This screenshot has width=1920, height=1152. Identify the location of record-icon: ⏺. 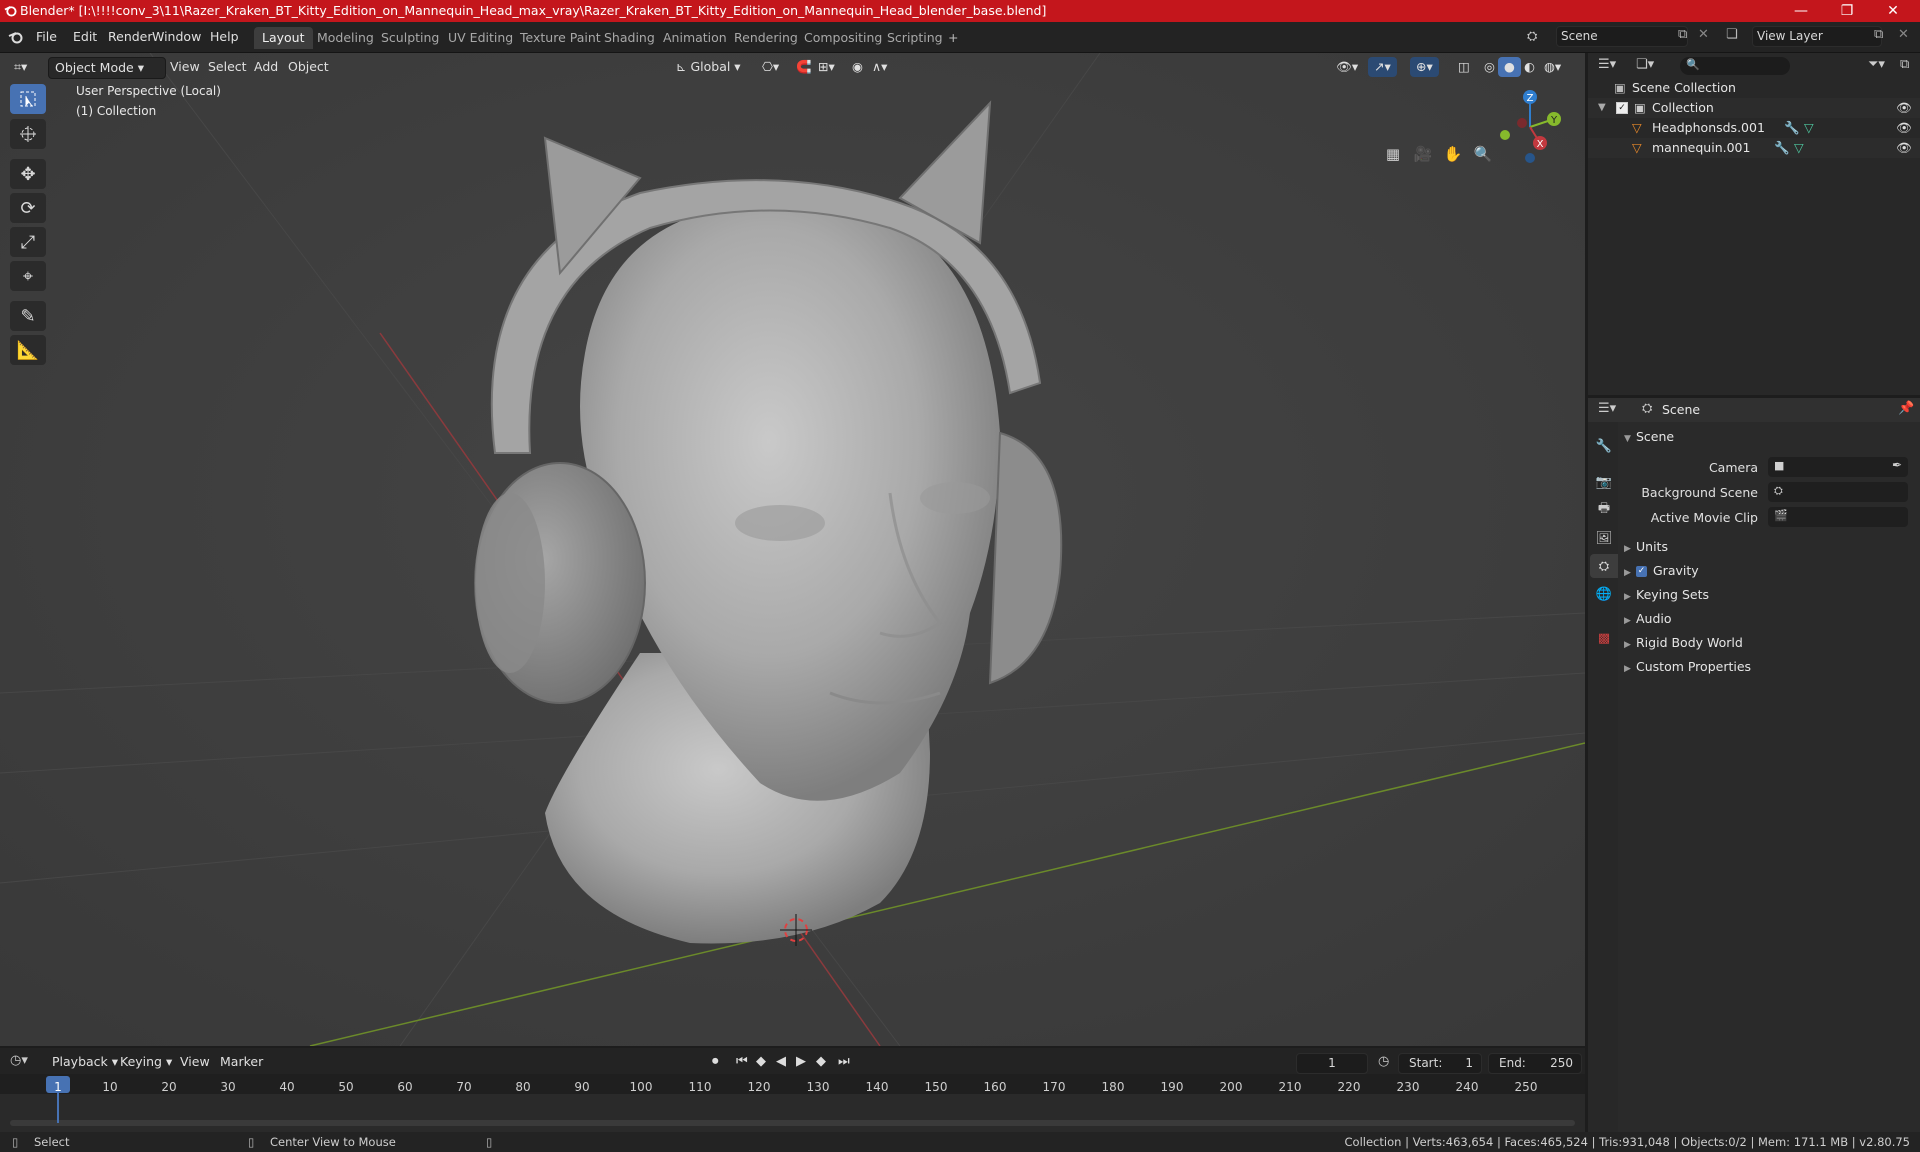
(715, 1061).